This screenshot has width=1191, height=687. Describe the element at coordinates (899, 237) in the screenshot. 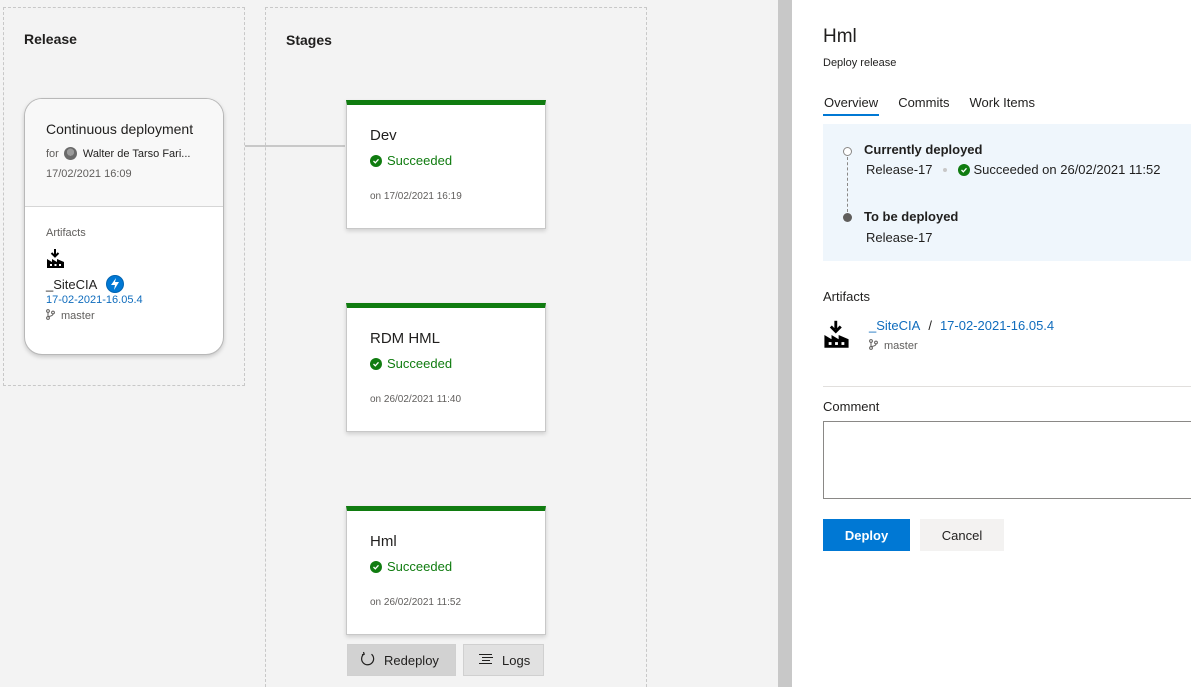

I see `to-be-deployed-release: Release-17` at that location.